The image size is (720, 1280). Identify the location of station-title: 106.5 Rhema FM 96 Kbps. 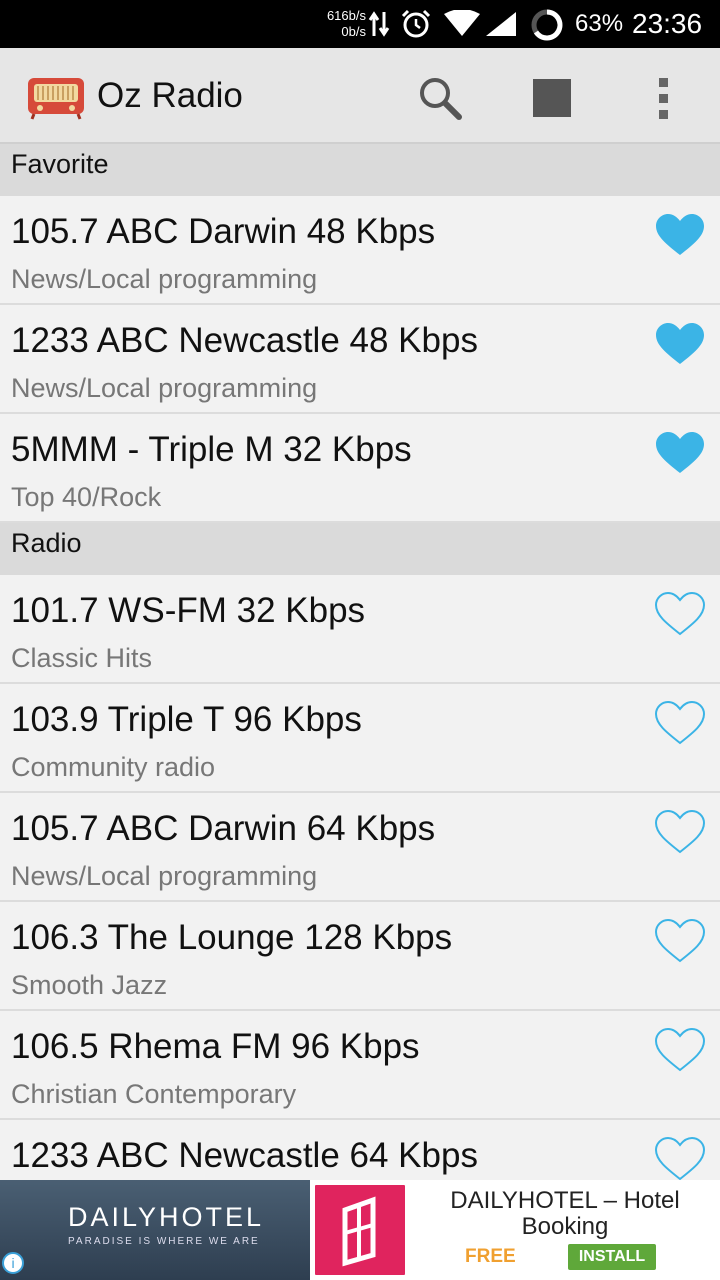
(215, 1046).